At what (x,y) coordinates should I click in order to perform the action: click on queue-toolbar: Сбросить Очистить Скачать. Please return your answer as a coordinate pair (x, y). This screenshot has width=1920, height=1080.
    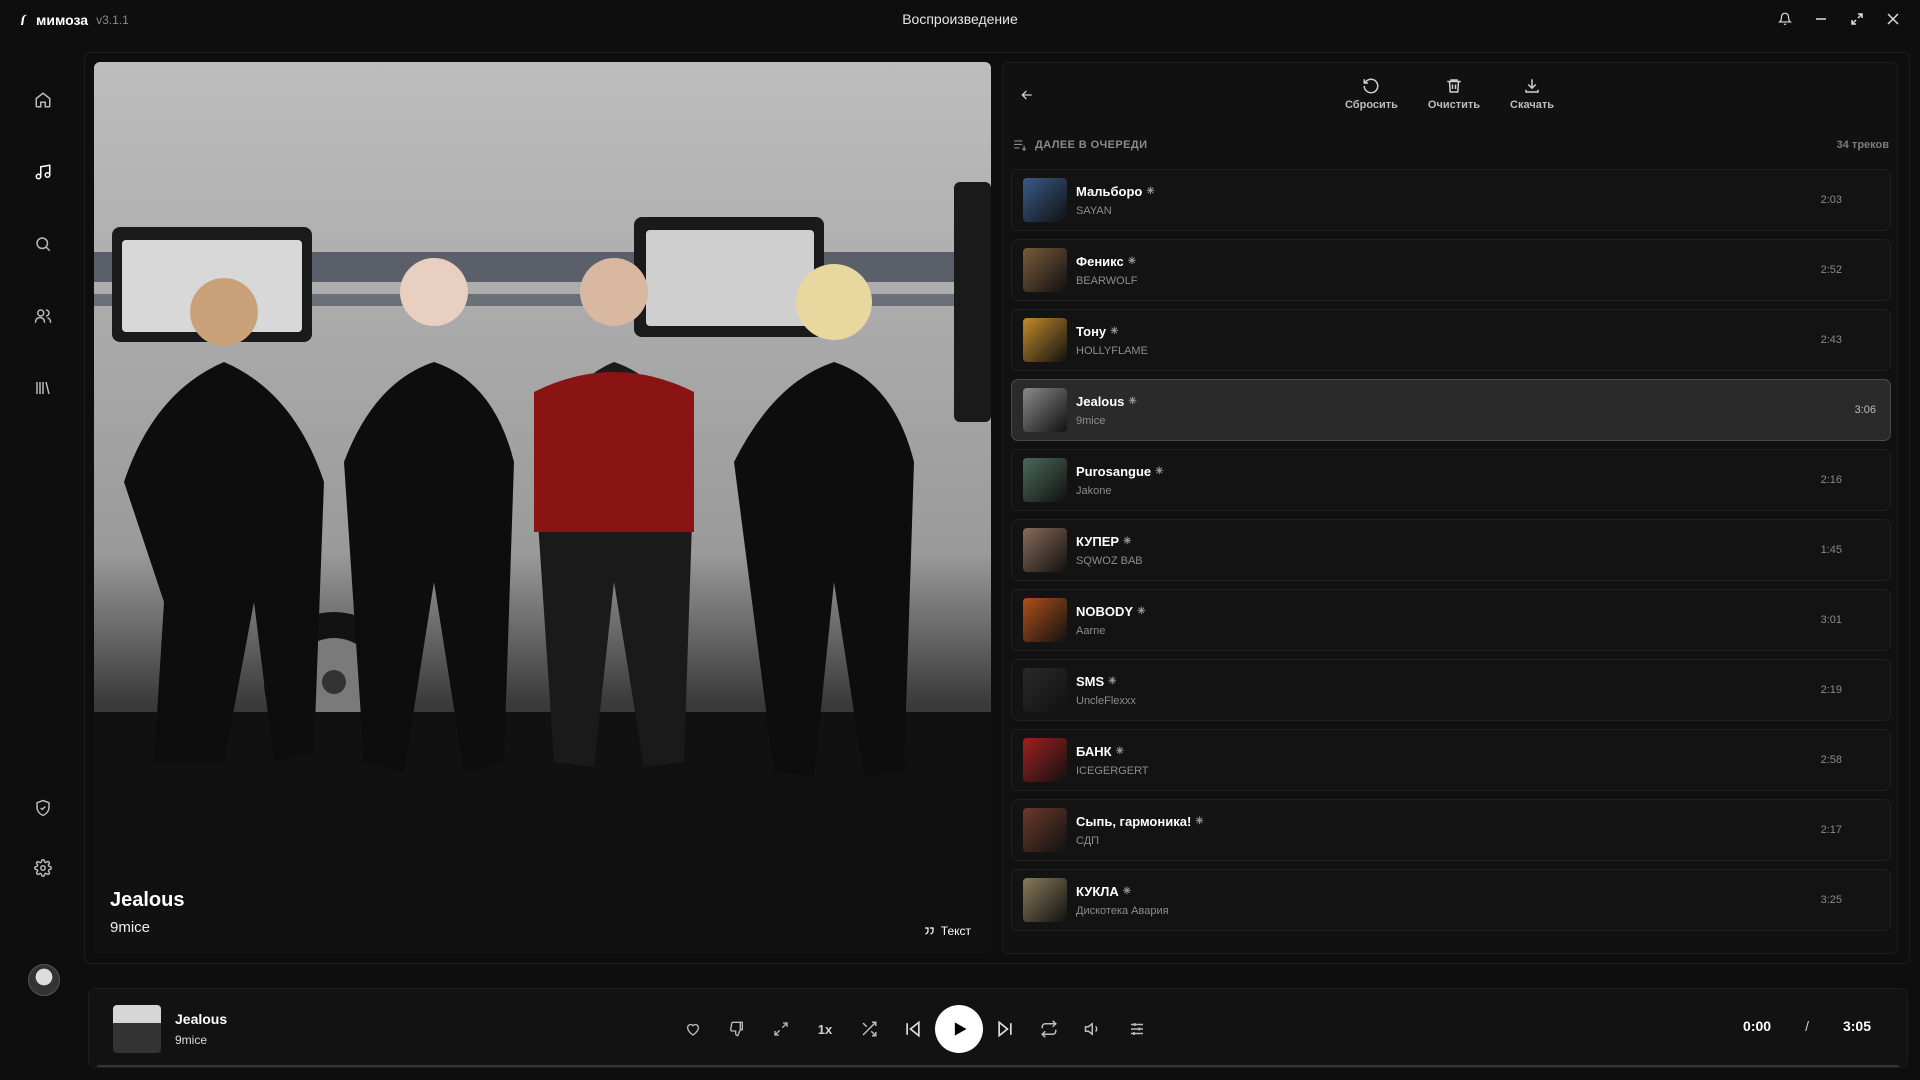
    Looking at the image, I should click on (1450, 96).